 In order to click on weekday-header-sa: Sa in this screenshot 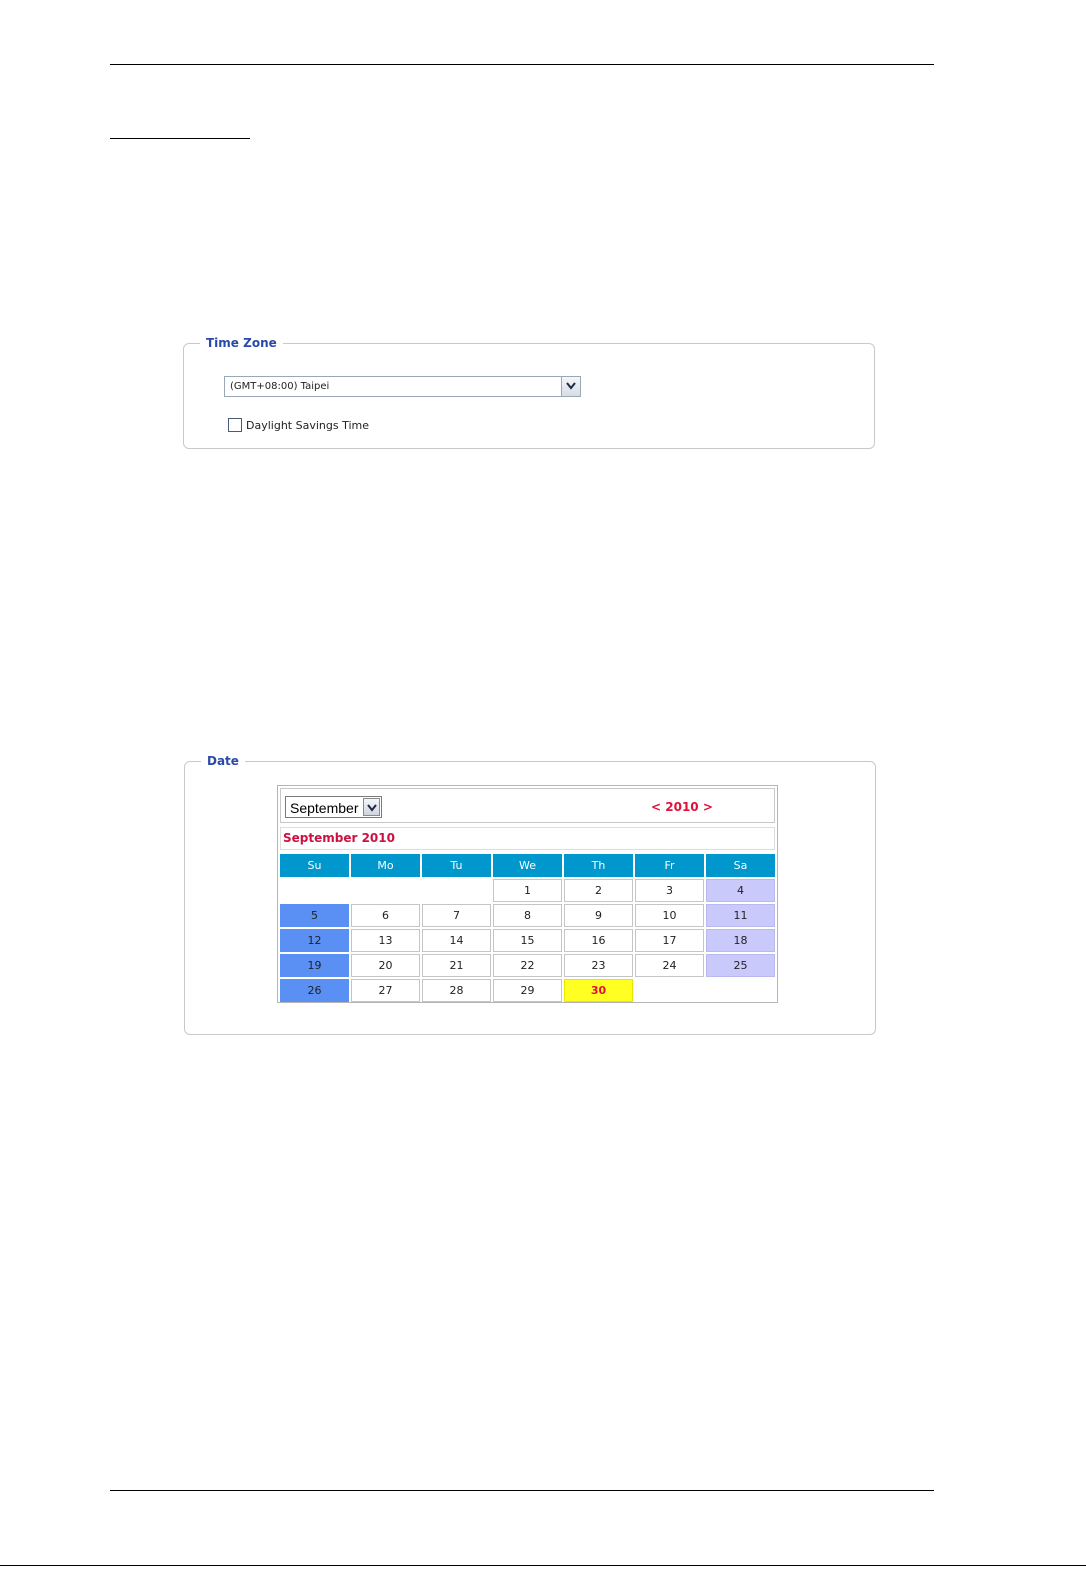, I will do `click(740, 865)`.